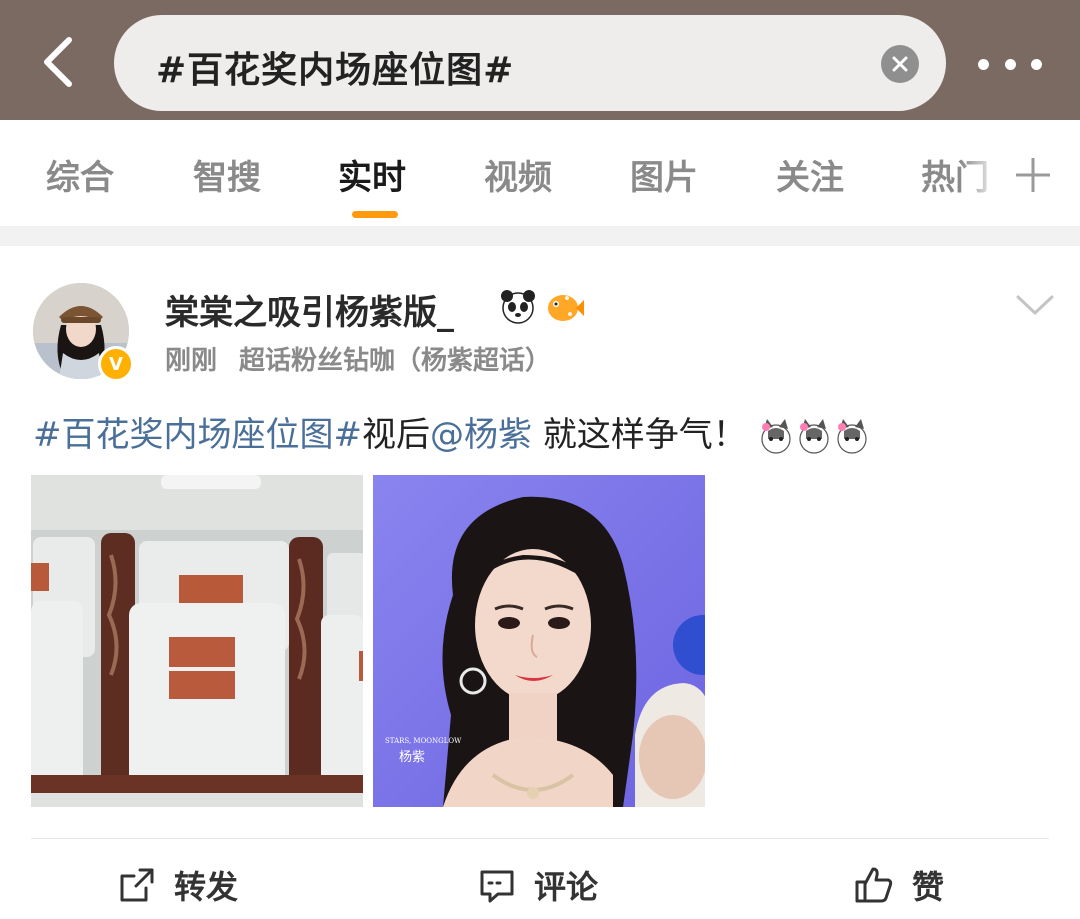 This screenshot has height=919, width=1080. I want to click on share-icon, so click(137, 885).